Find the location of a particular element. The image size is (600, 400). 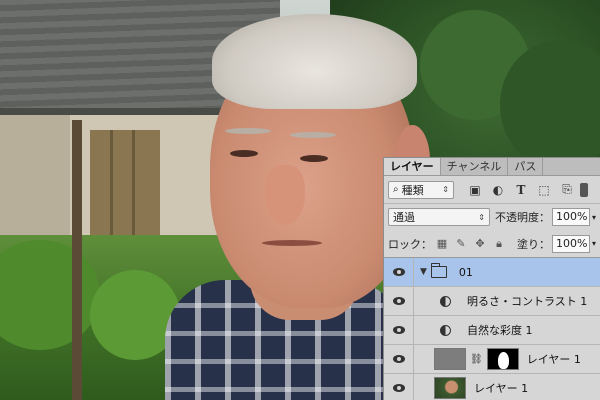

blend-mode-value: 通過 is located at coordinates (404, 217).